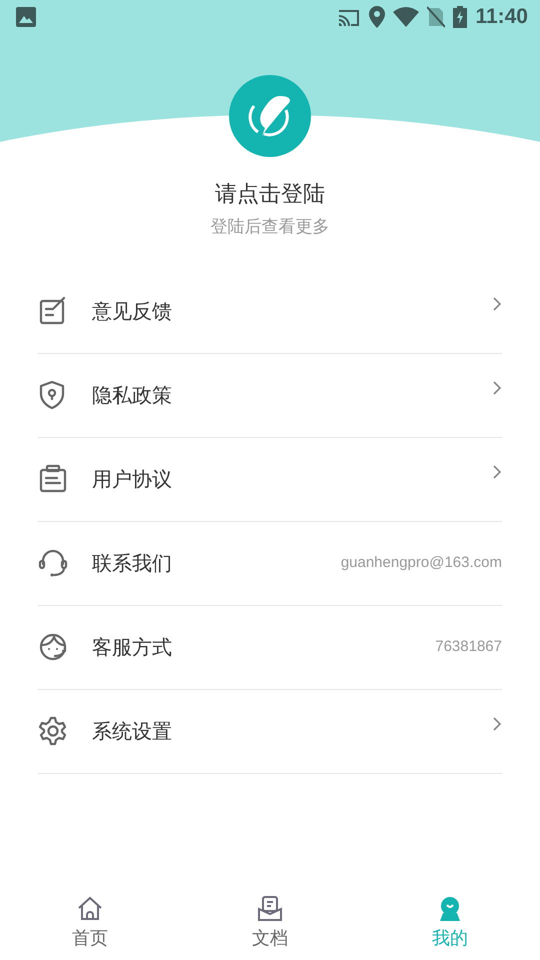 This screenshot has height=960, width=540. I want to click on menu-label: 客服方式, so click(132, 647).